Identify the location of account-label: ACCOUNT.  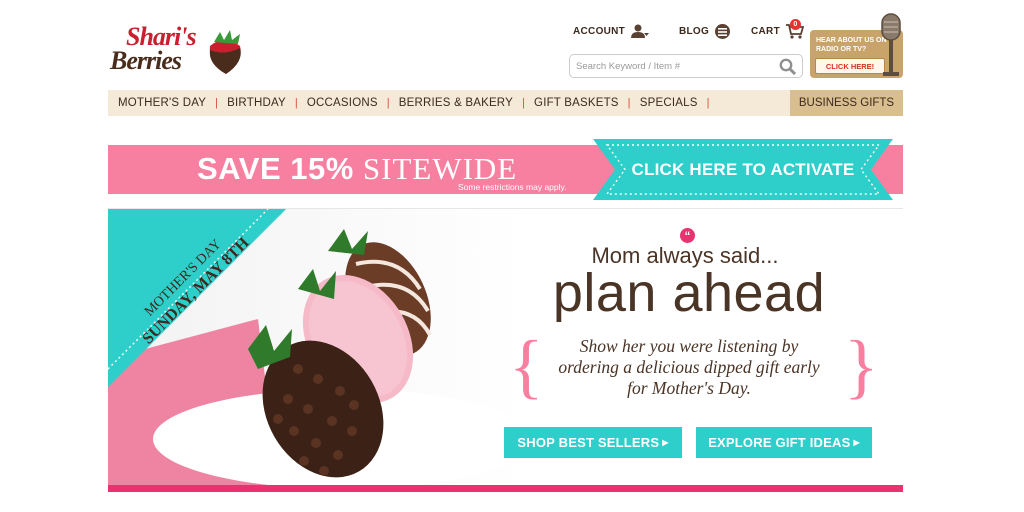
(599, 31).